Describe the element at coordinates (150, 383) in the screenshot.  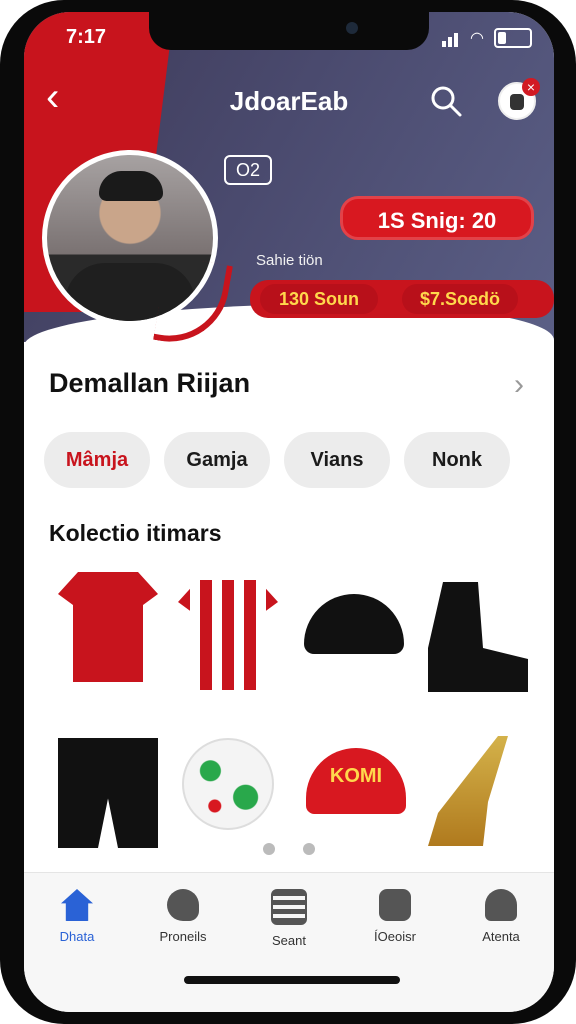
I see `section-title: Demallan Riijan` at that location.